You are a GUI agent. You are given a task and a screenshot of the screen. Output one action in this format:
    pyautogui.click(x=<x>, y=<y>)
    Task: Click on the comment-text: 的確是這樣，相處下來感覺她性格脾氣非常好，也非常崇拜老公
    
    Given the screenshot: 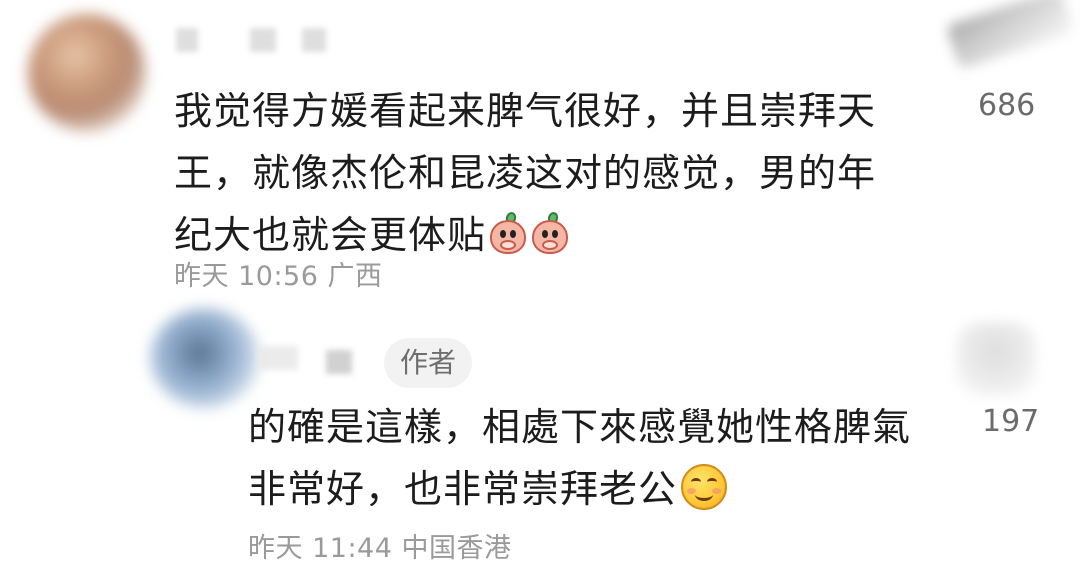 What is the action you would take?
    pyautogui.click(x=598, y=458)
    